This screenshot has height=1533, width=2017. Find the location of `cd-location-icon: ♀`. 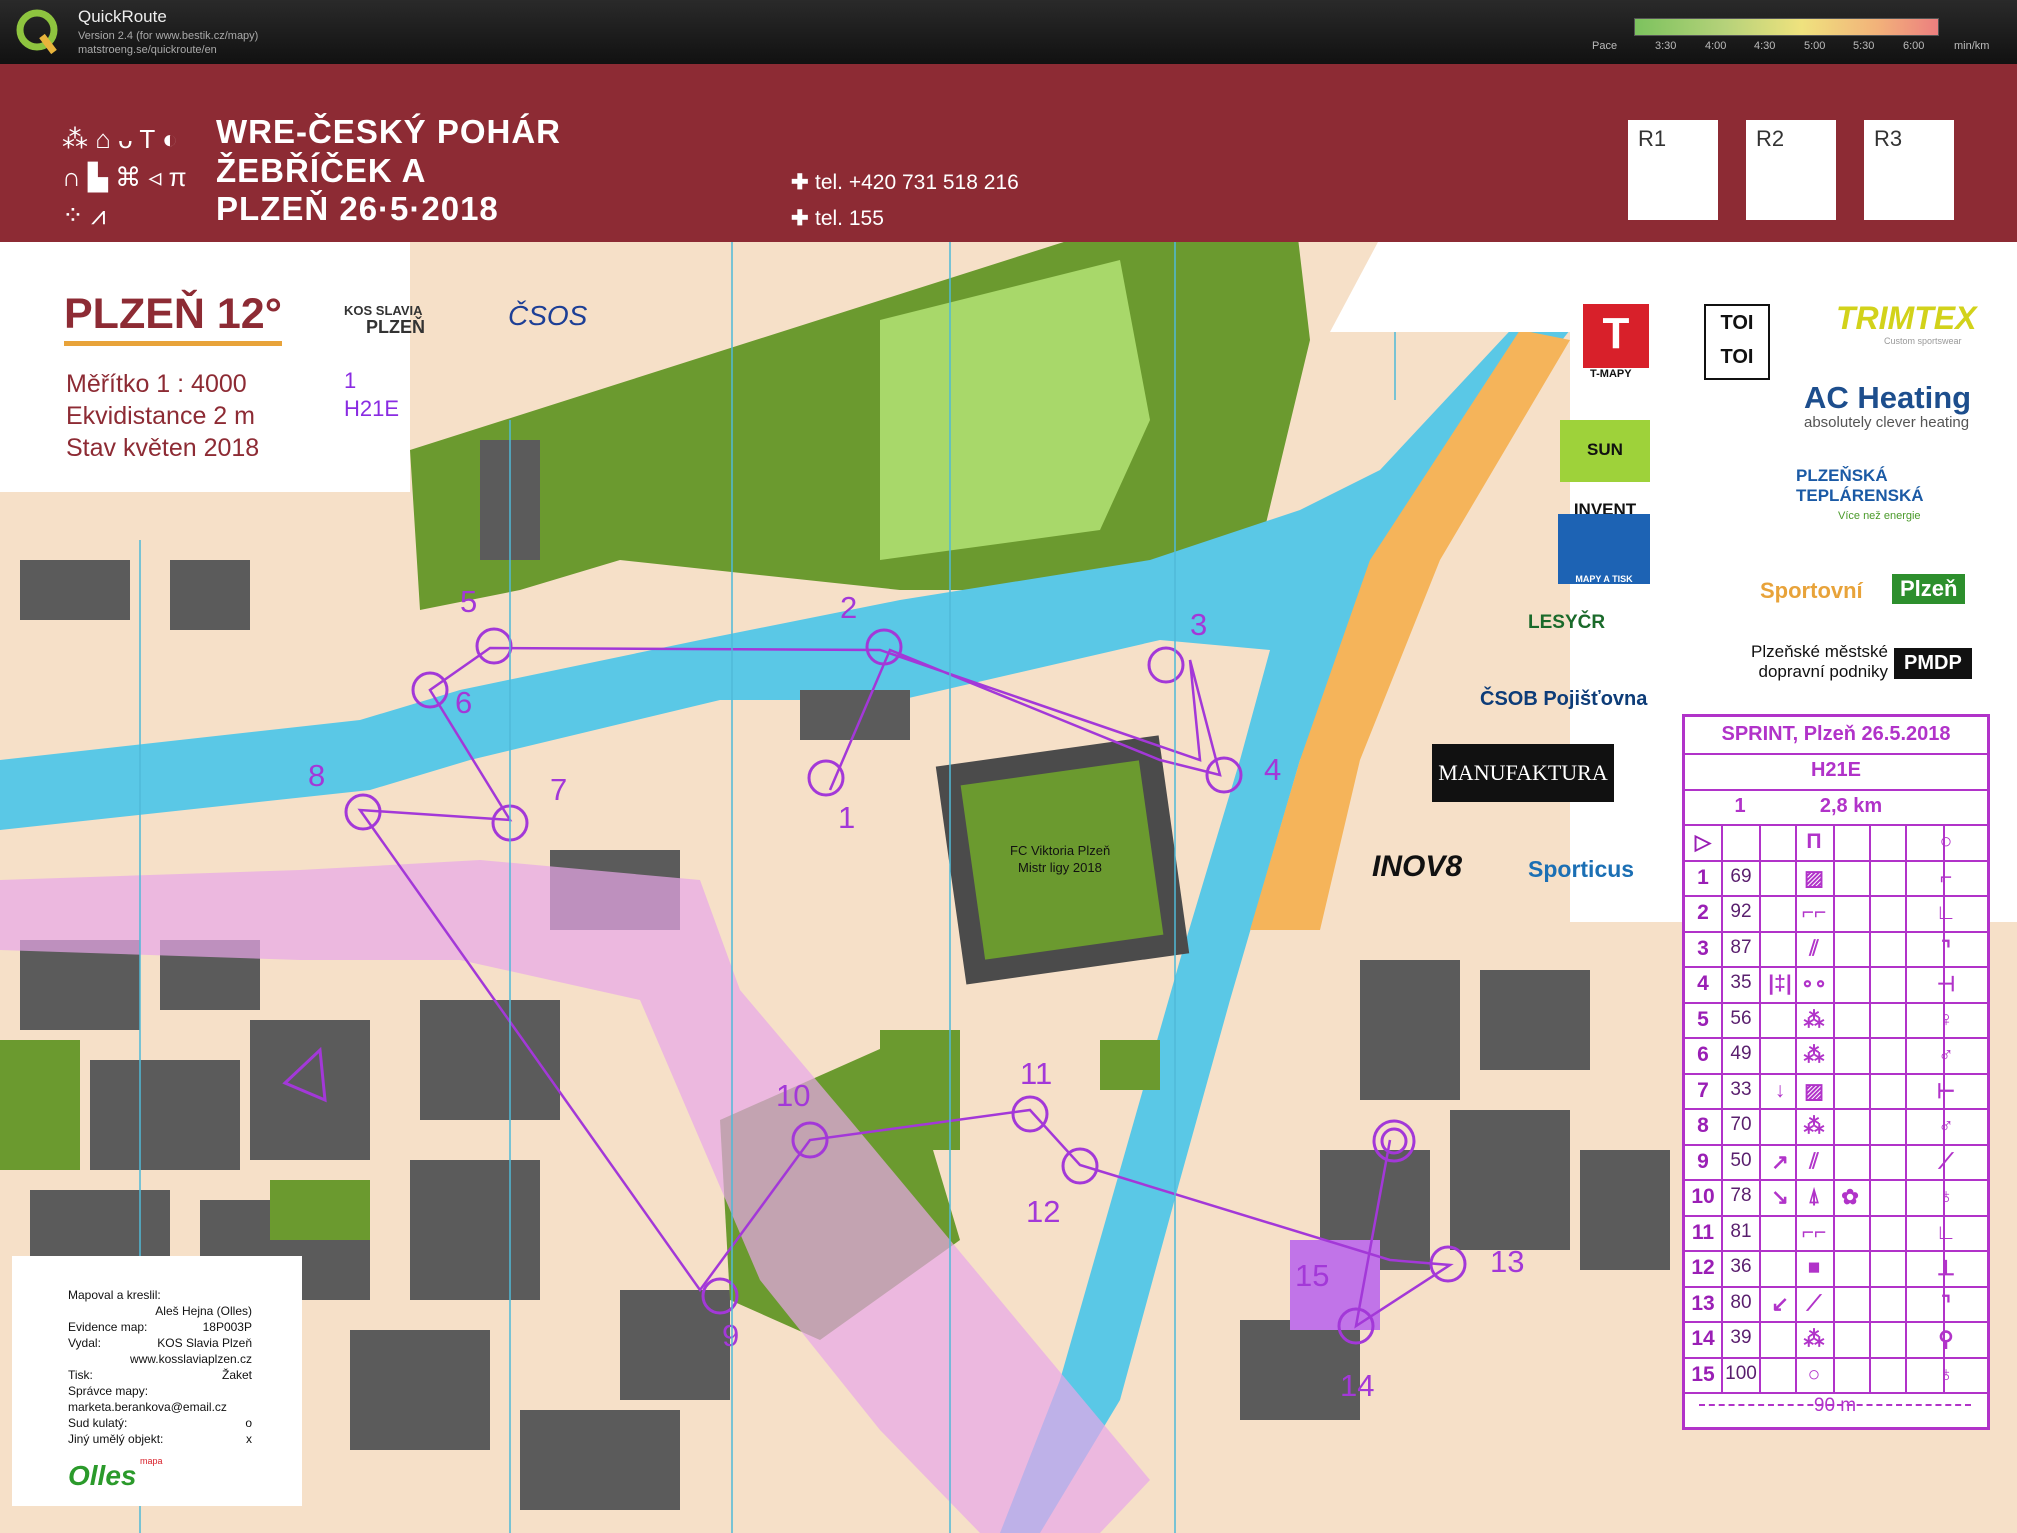

cd-location-icon: ♀ is located at coordinates (1946, 1019).